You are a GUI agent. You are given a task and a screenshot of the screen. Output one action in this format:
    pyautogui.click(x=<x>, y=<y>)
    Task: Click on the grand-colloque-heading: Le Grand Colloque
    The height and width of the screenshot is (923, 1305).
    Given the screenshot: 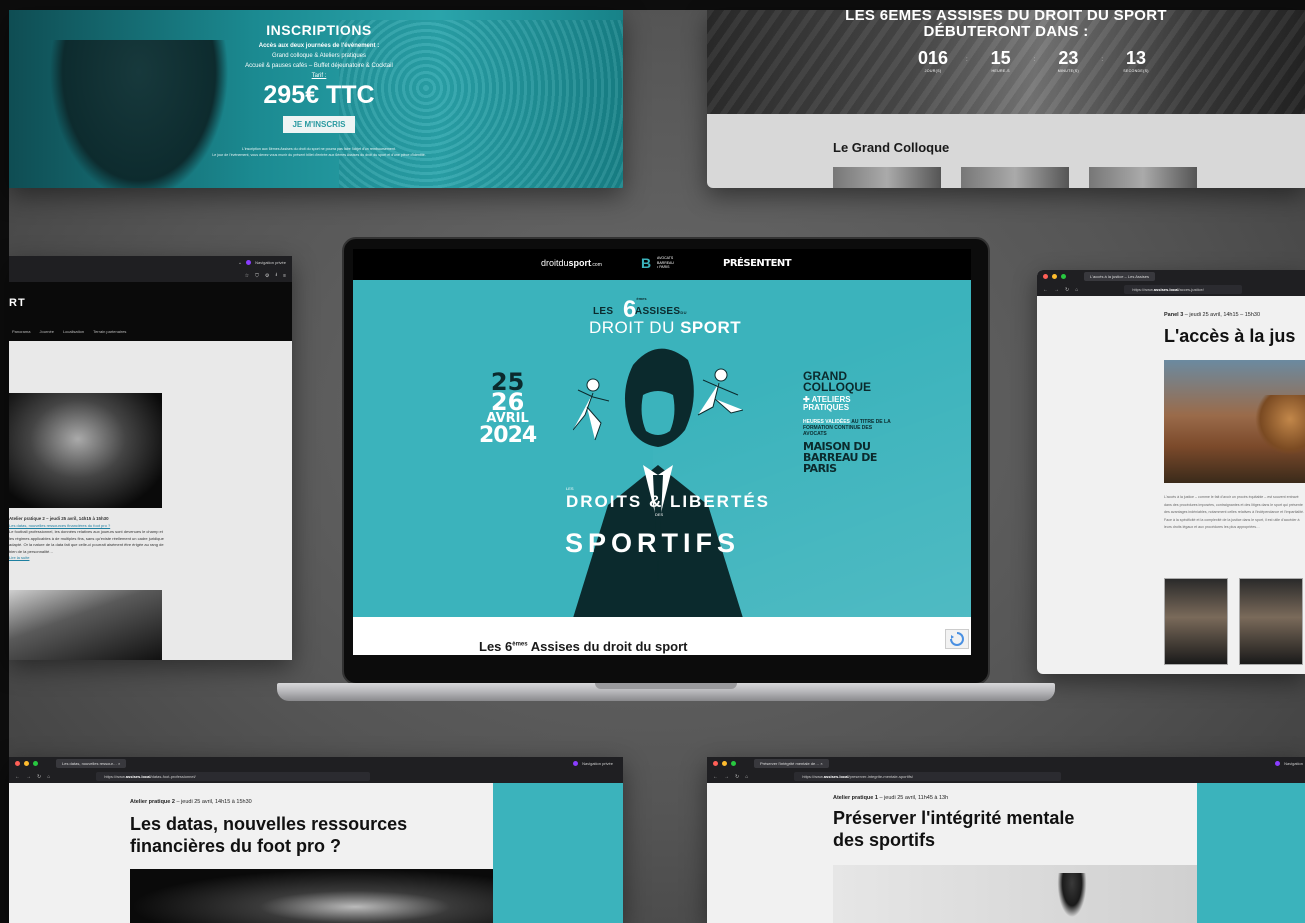 What is the action you would take?
    pyautogui.click(x=891, y=147)
    